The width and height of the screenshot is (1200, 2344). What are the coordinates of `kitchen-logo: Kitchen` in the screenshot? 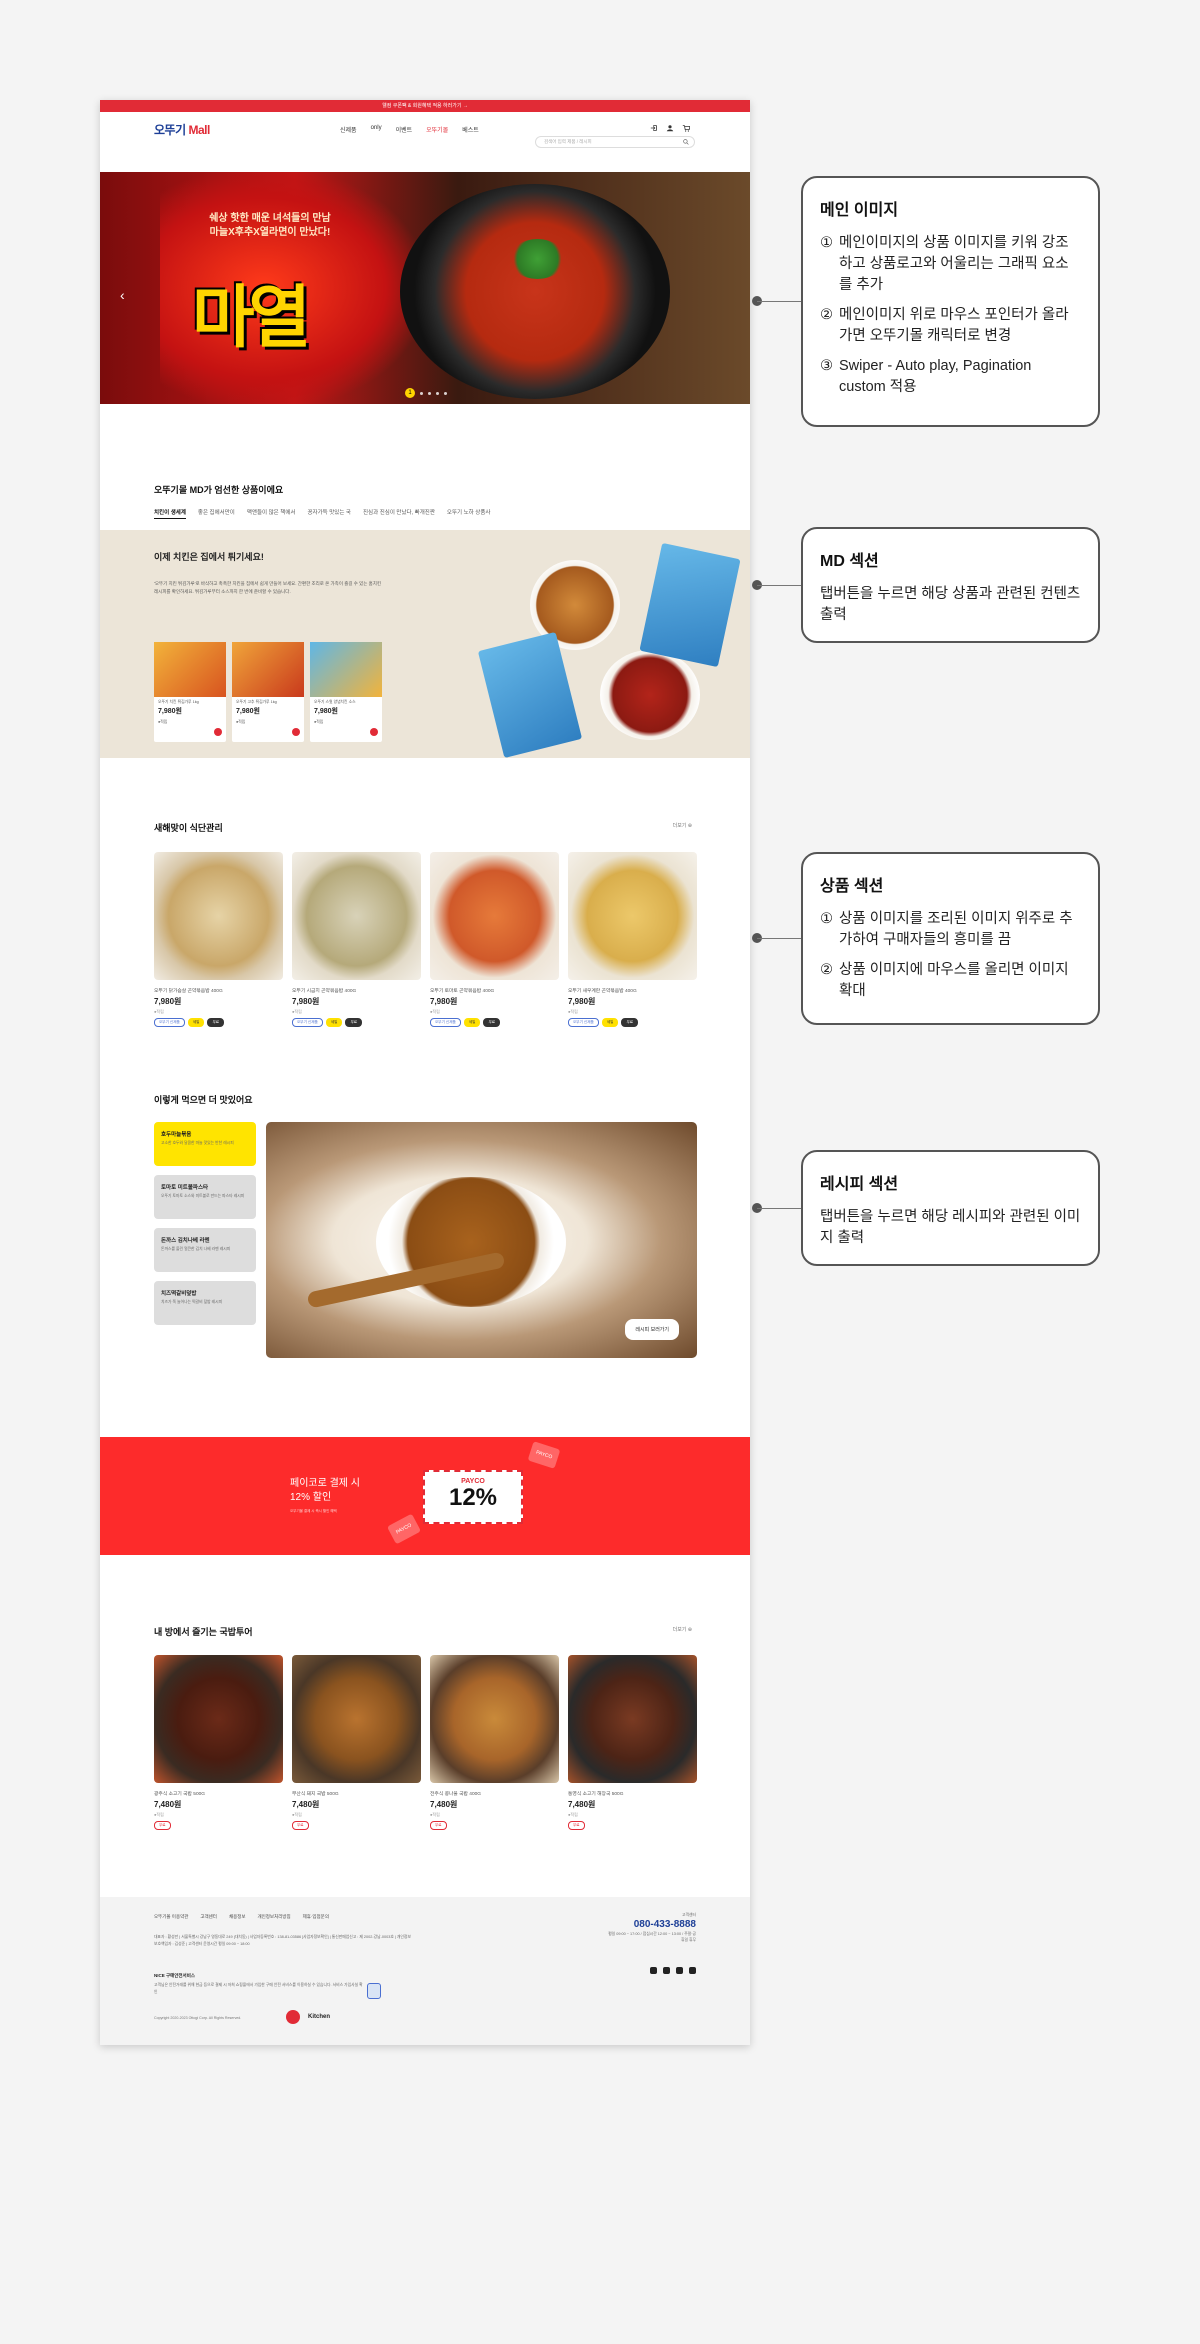 It's located at (319, 2017).